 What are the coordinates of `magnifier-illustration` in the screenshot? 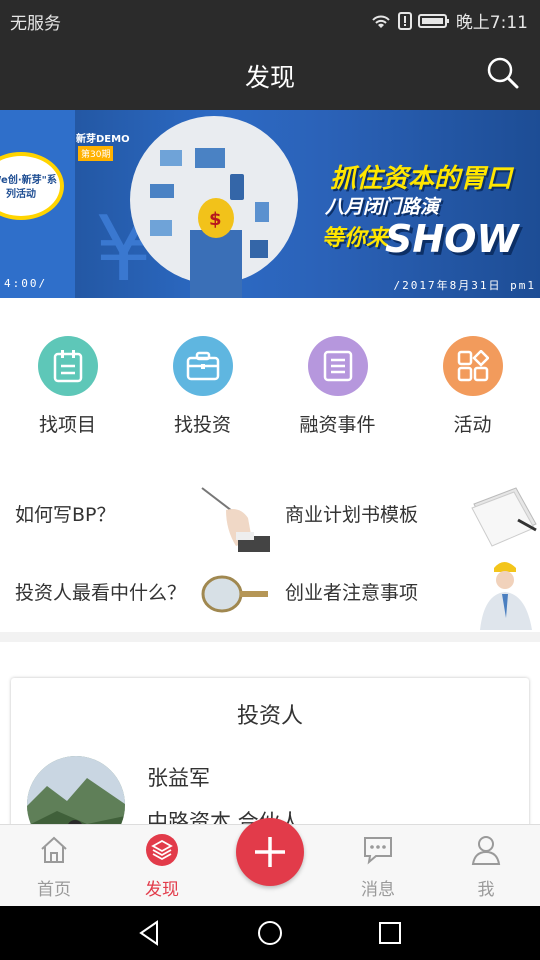 It's located at (234, 594).